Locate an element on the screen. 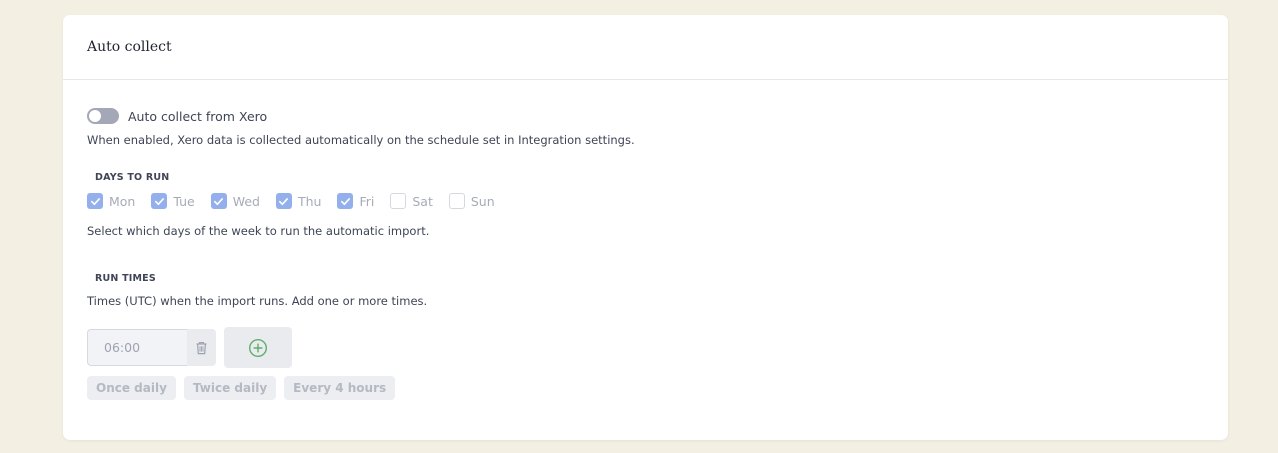 Image resolution: width=1278 pixels, height=453 pixels. day-checkbox-wed: Wed is located at coordinates (235, 201).